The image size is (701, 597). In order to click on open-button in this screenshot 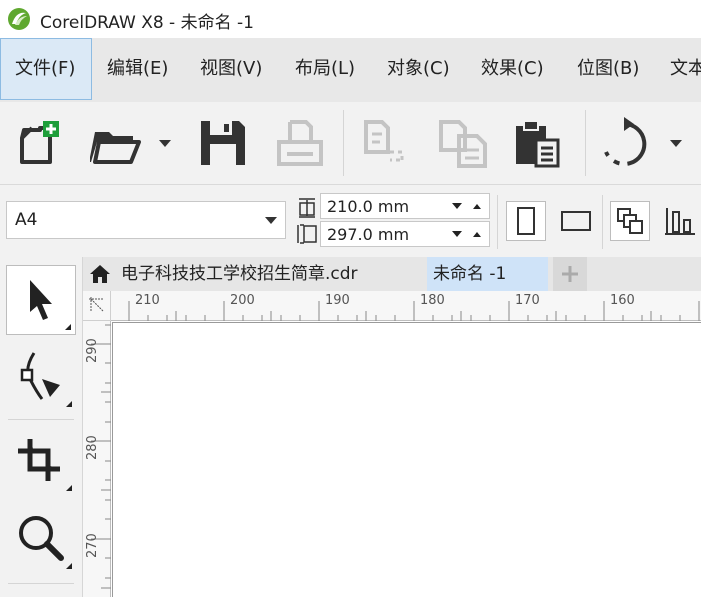, I will do `click(117, 143)`.